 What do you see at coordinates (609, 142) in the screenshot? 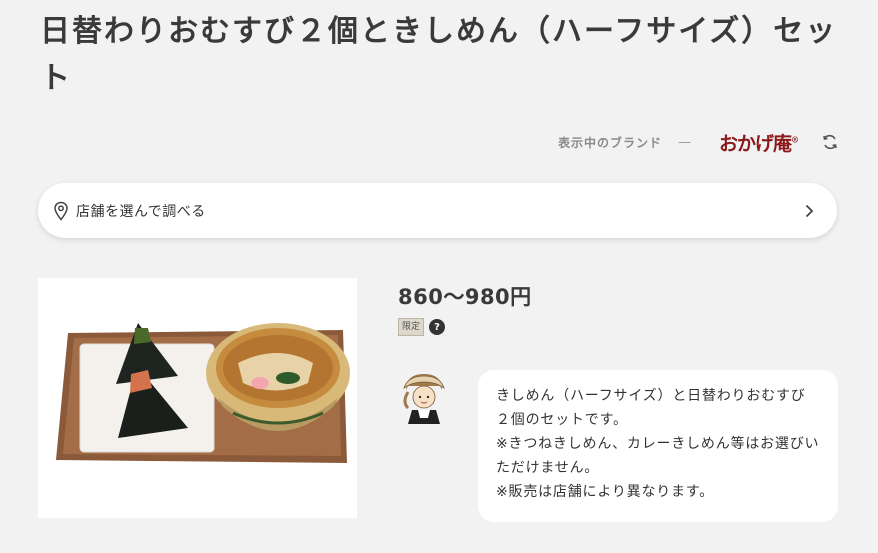
I see `brand-label: 表示中のブランド` at bounding box center [609, 142].